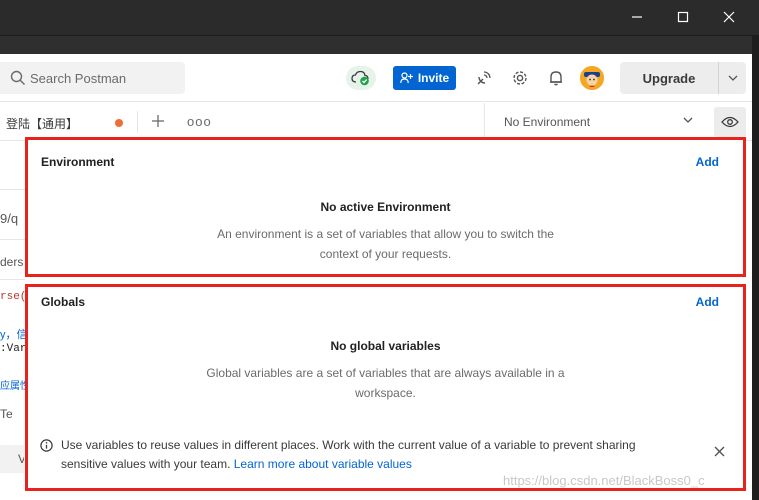 The width and height of the screenshot is (759, 500). I want to click on globals-title: Globals, so click(63, 302).